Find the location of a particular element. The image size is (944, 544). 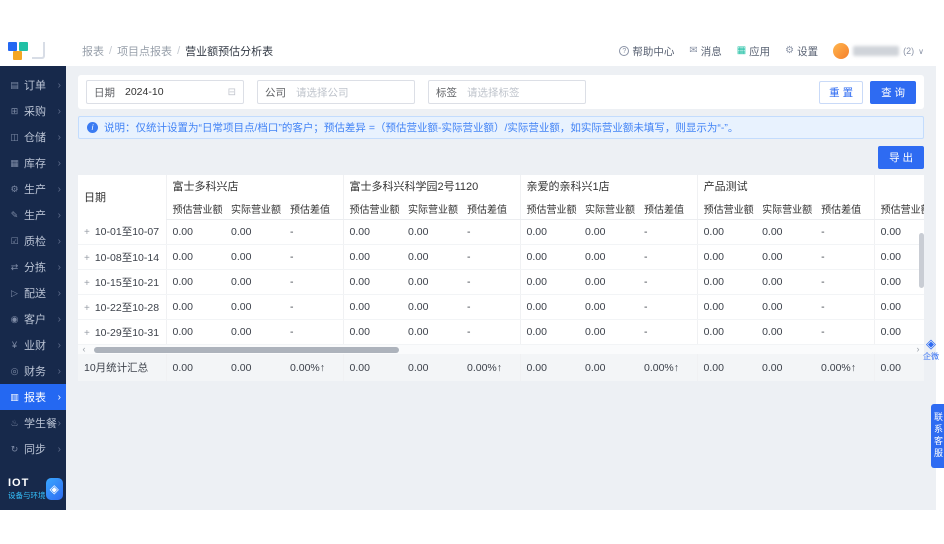

sidebar-item-production-2: ✎ 生产 › is located at coordinates (33, 215).